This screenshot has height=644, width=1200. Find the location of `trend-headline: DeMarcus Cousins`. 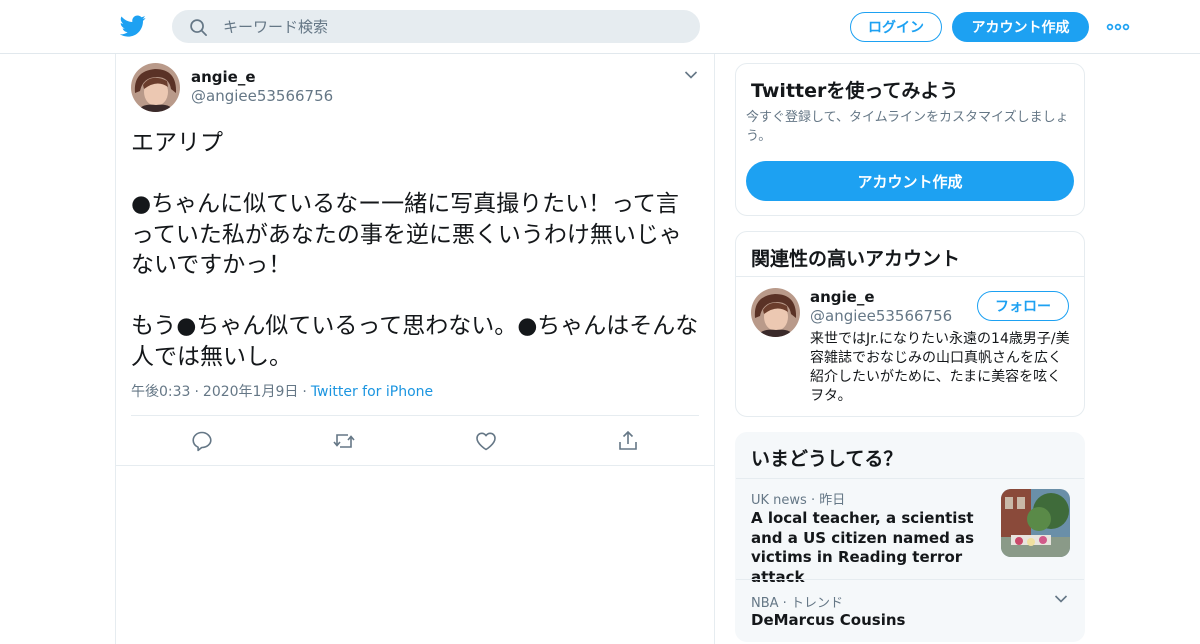

trend-headline: DeMarcus Cousins is located at coordinates (828, 620).